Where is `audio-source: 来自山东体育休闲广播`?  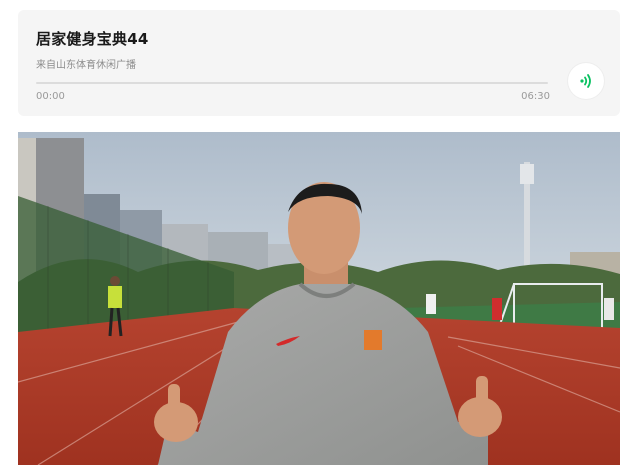 audio-source: 来自山东体育休闲广播 is located at coordinates (86, 65).